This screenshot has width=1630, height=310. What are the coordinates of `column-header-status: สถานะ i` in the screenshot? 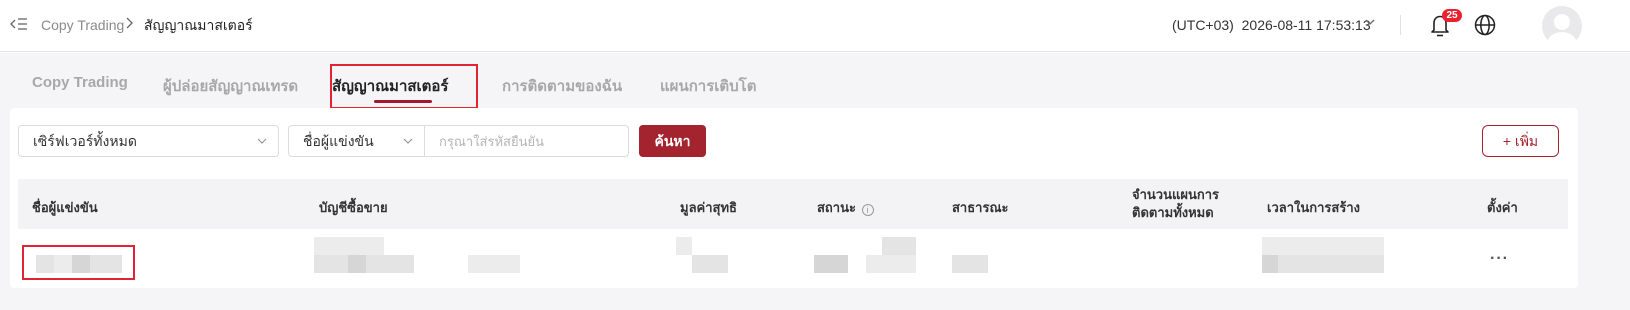 It's located at (845, 207).